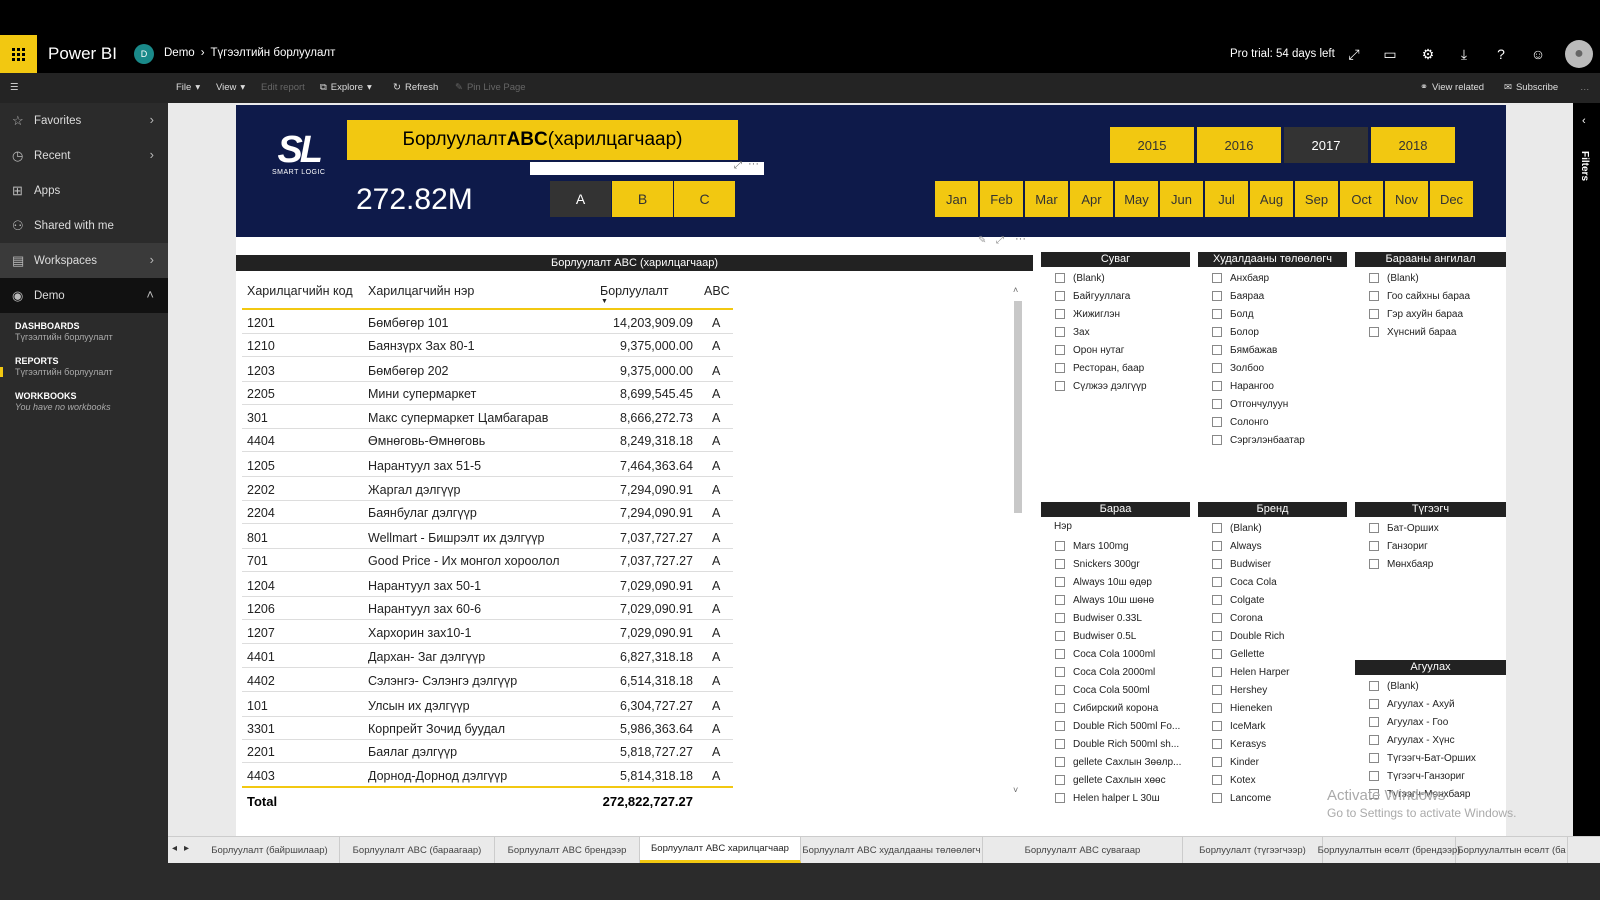  Describe the element at coordinates (1531, 87) in the screenshot. I see `subscribe-button: ✉ Subscribe` at that location.